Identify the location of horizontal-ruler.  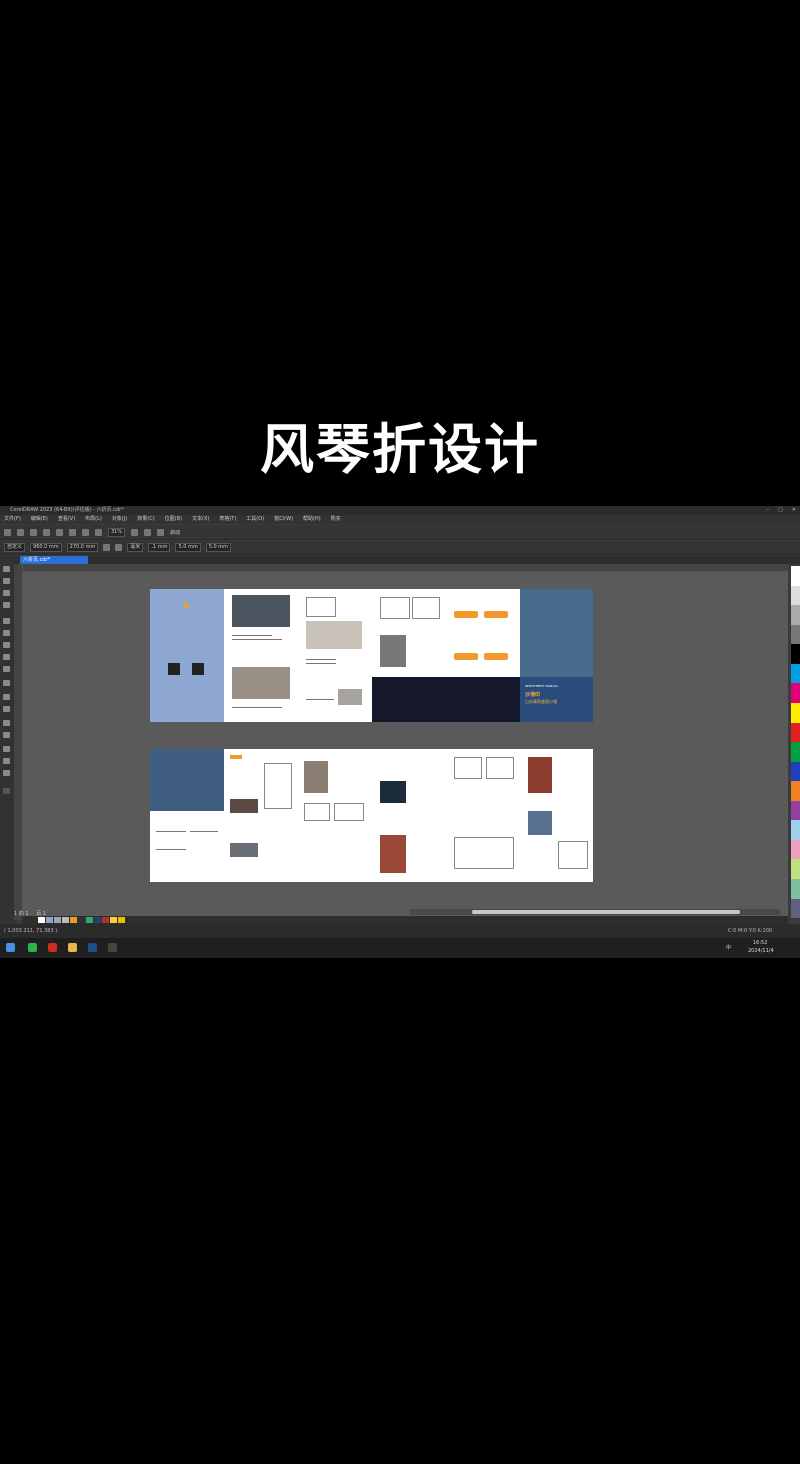
(405, 568).